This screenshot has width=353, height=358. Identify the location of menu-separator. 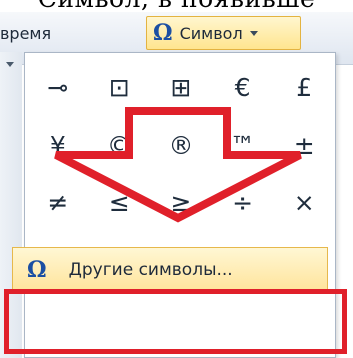
(180, 292).